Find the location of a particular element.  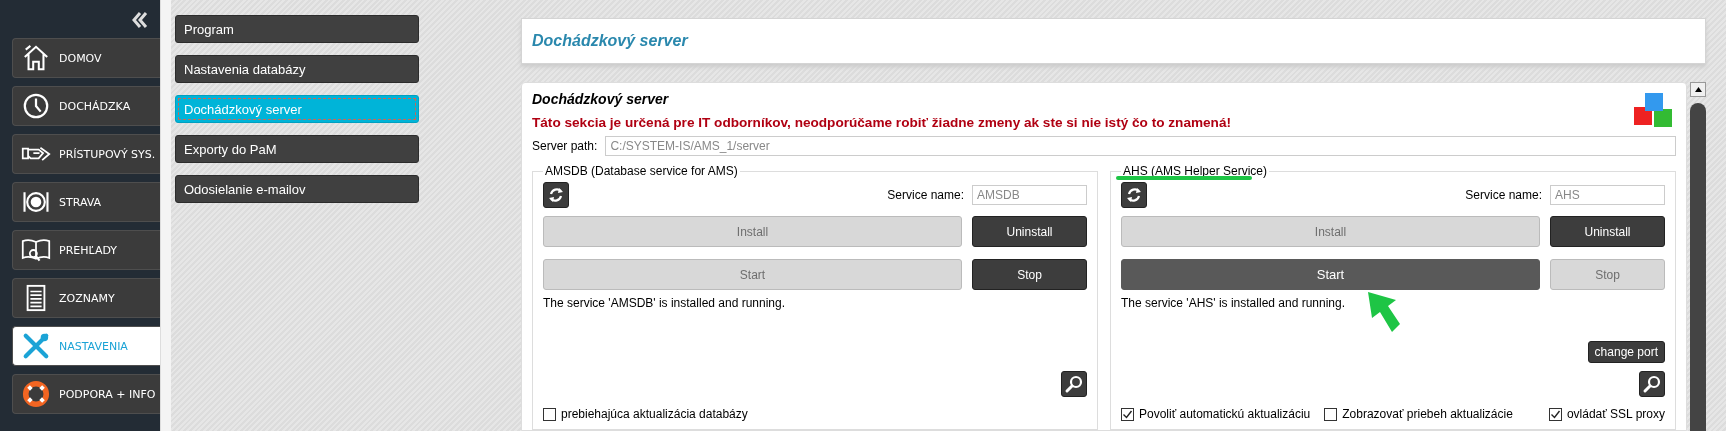

submenu-item: Odosielanie e-mailov is located at coordinates (297, 189).